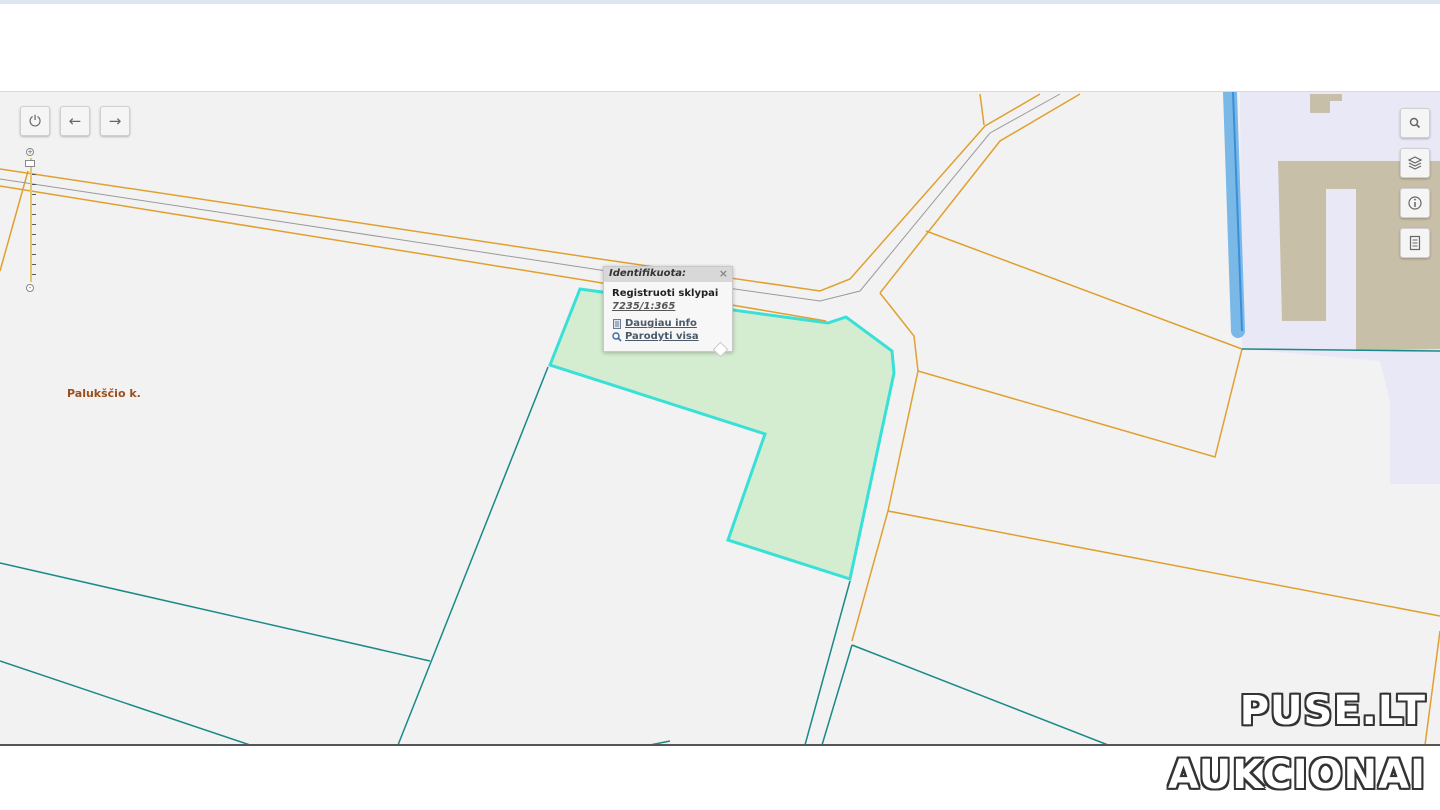 The width and height of the screenshot is (1440, 810). I want to click on arrow-left-icon: ←, so click(75, 121).